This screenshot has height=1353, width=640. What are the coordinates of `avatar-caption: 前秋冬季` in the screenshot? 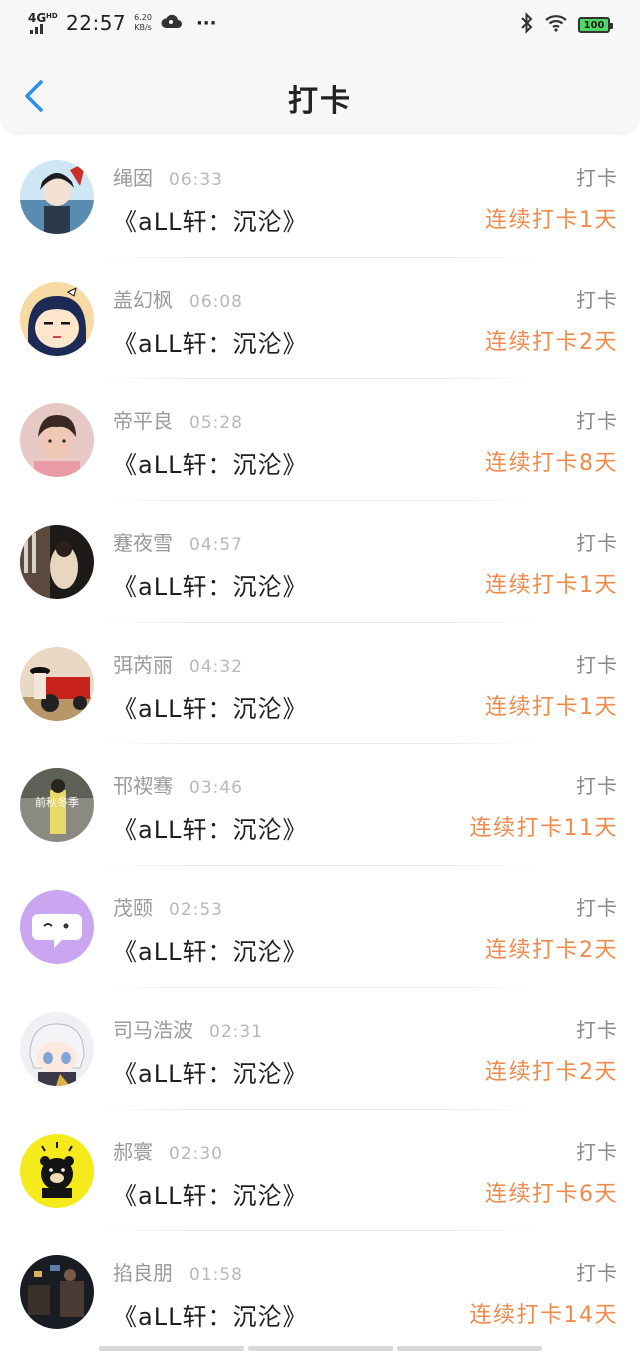 It's located at (57, 802).